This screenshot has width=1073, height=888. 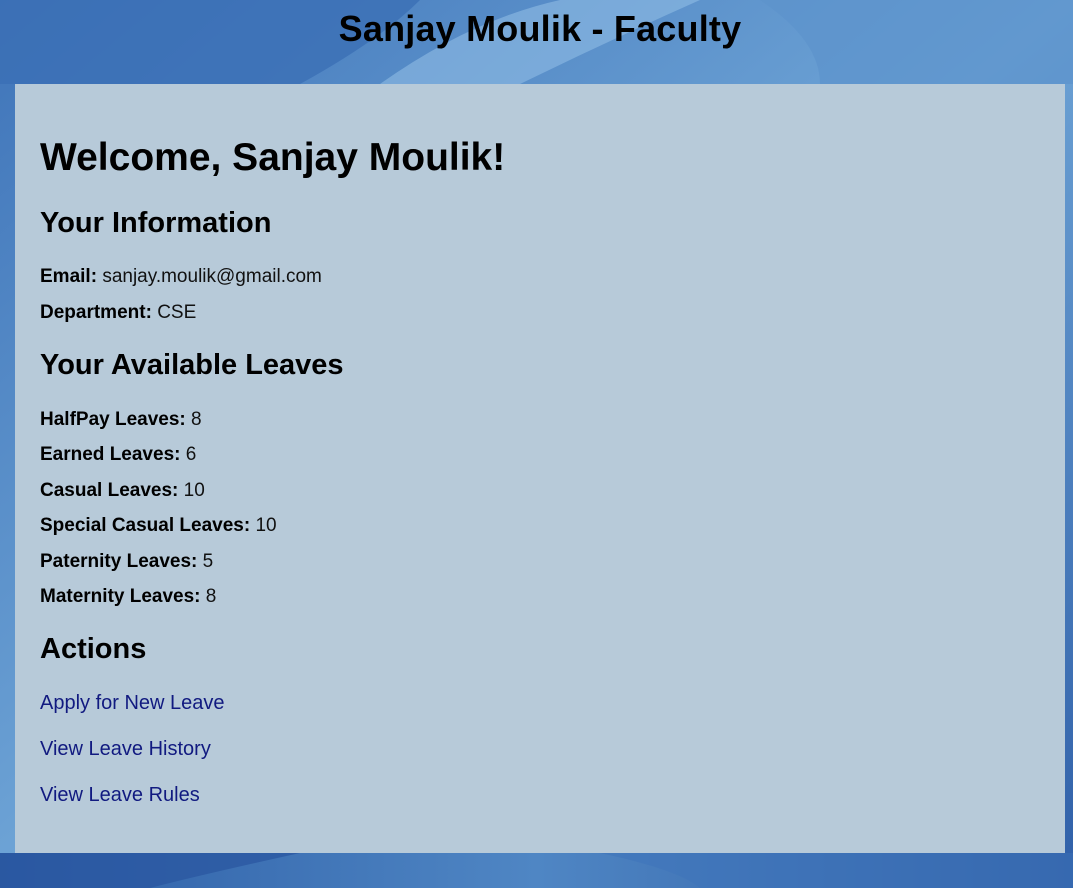 What do you see at coordinates (177, 312) in the screenshot?
I see `department-value: CSE` at bounding box center [177, 312].